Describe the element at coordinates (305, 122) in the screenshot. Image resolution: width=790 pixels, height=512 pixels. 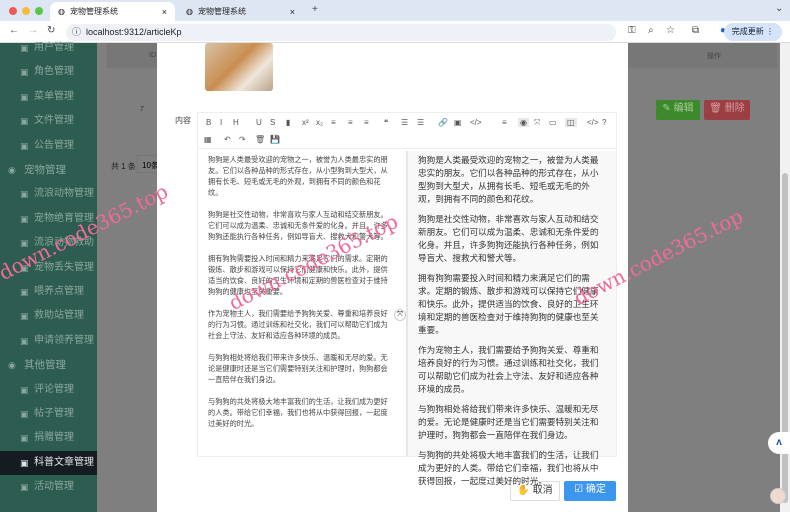
I see `toolbar-button: x²` at that location.